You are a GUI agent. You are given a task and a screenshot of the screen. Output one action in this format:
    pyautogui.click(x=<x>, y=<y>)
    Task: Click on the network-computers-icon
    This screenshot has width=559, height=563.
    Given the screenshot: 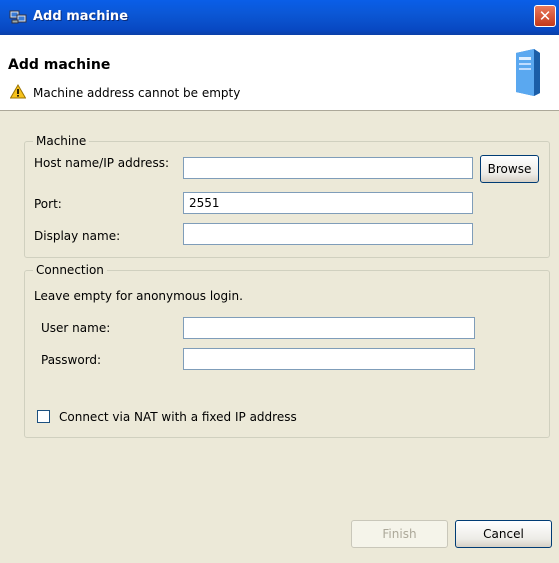 What is the action you would take?
    pyautogui.click(x=18, y=17)
    